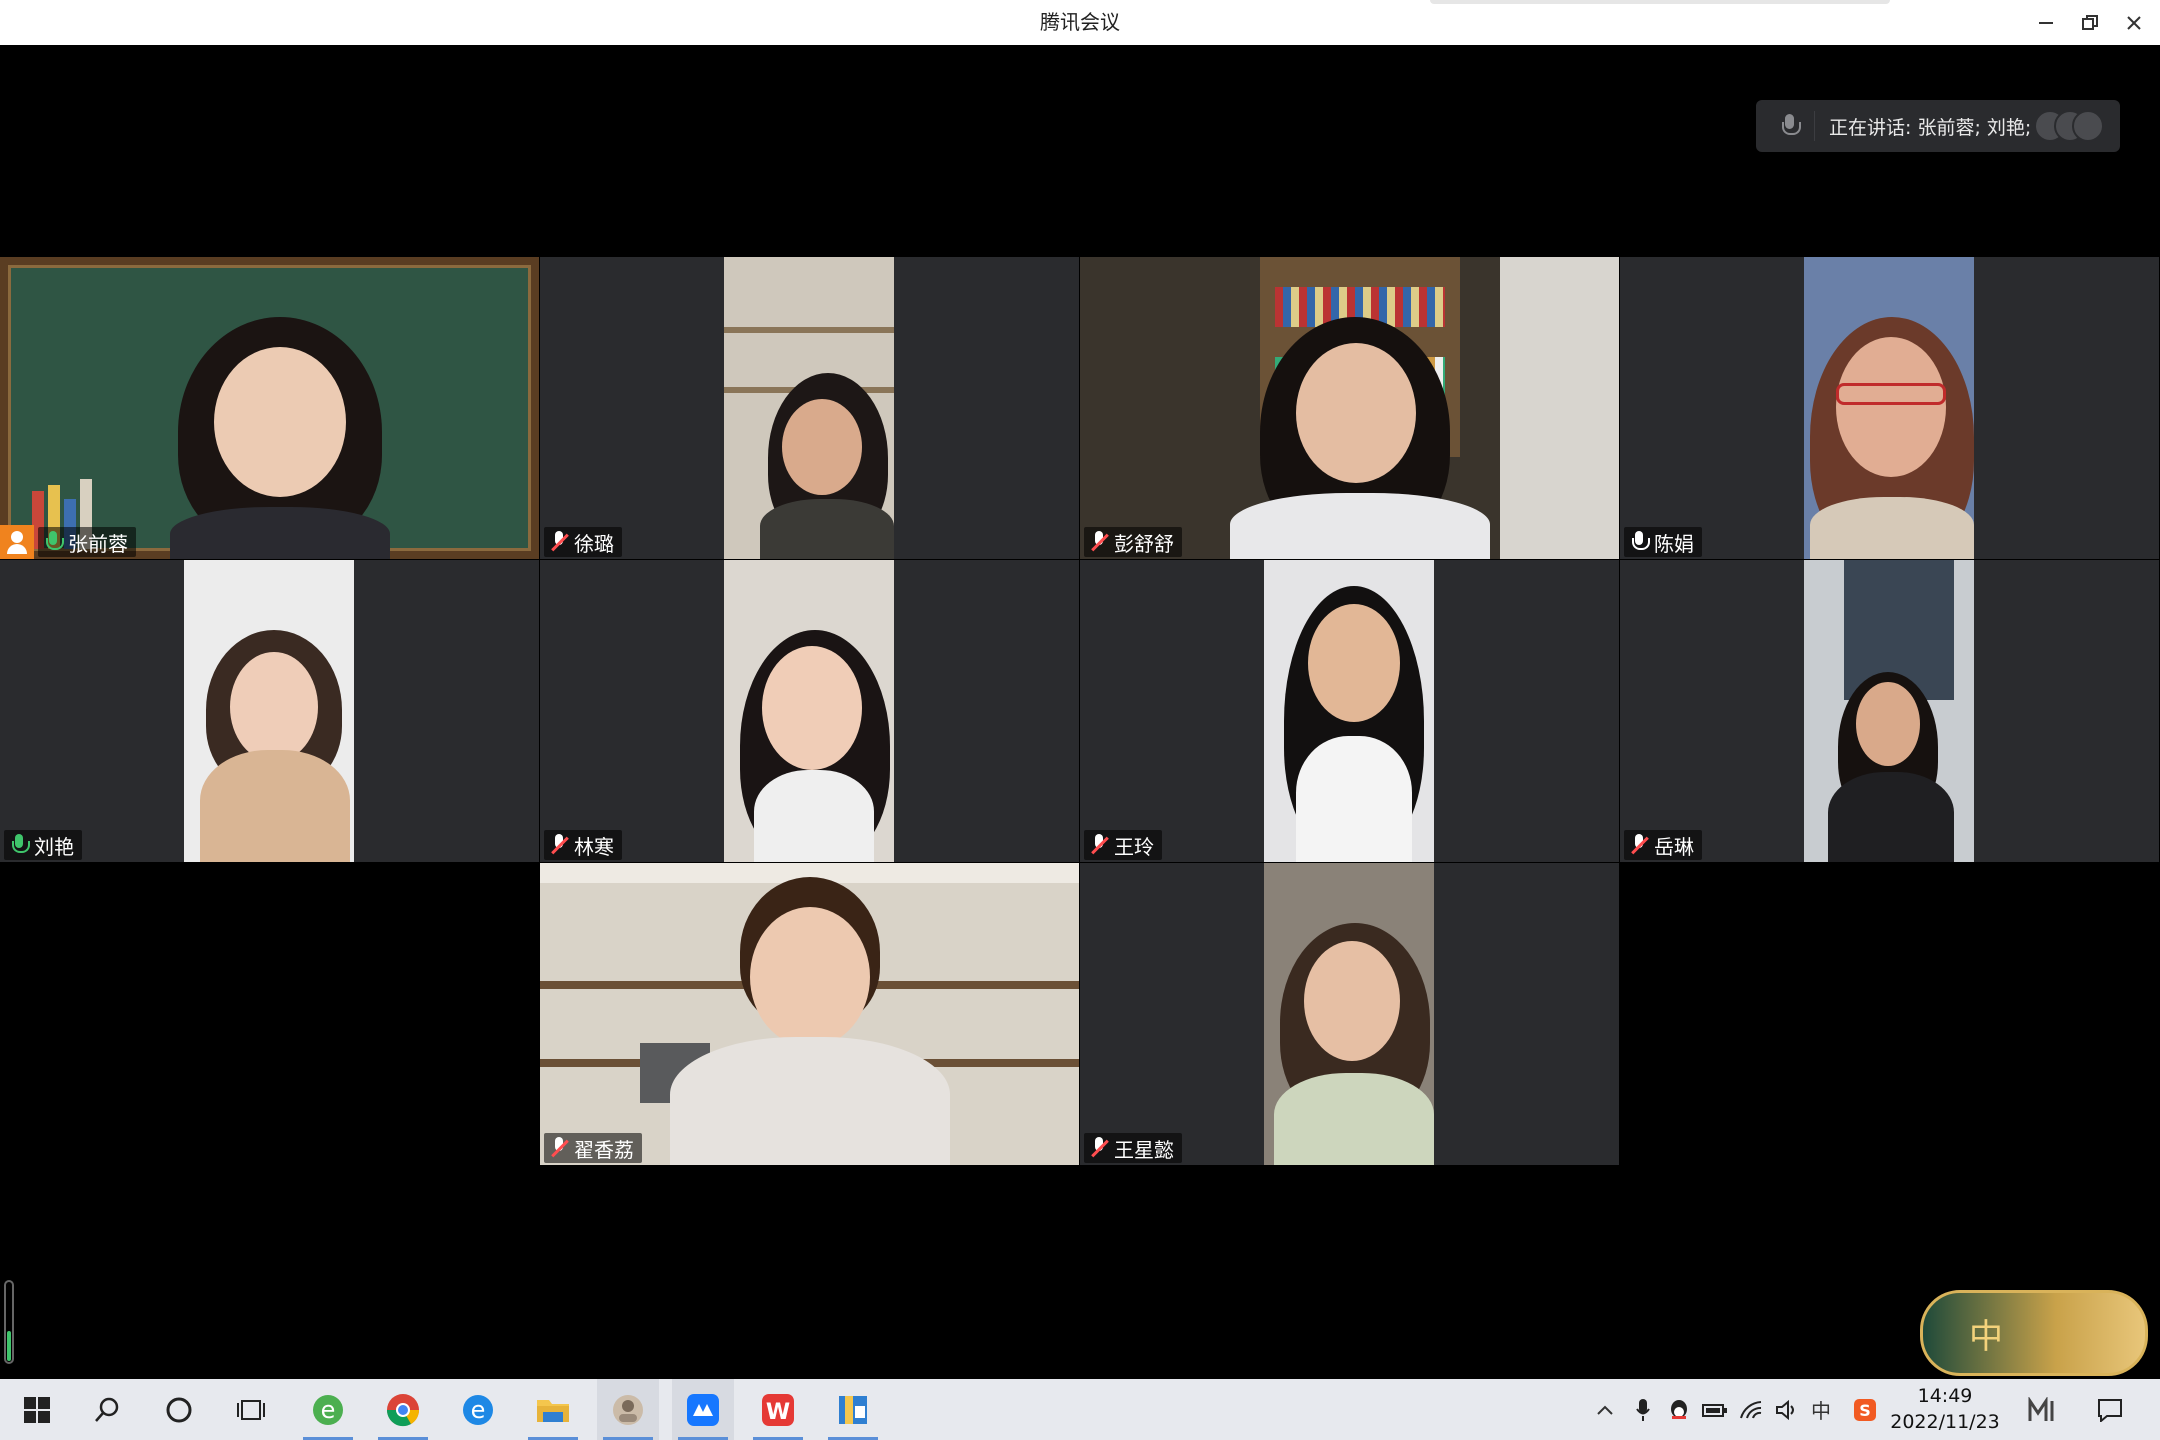 The width and height of the screenshot is (2160, 1440). I want to click on input-method-indicator: 中, so click(1821, 1409).